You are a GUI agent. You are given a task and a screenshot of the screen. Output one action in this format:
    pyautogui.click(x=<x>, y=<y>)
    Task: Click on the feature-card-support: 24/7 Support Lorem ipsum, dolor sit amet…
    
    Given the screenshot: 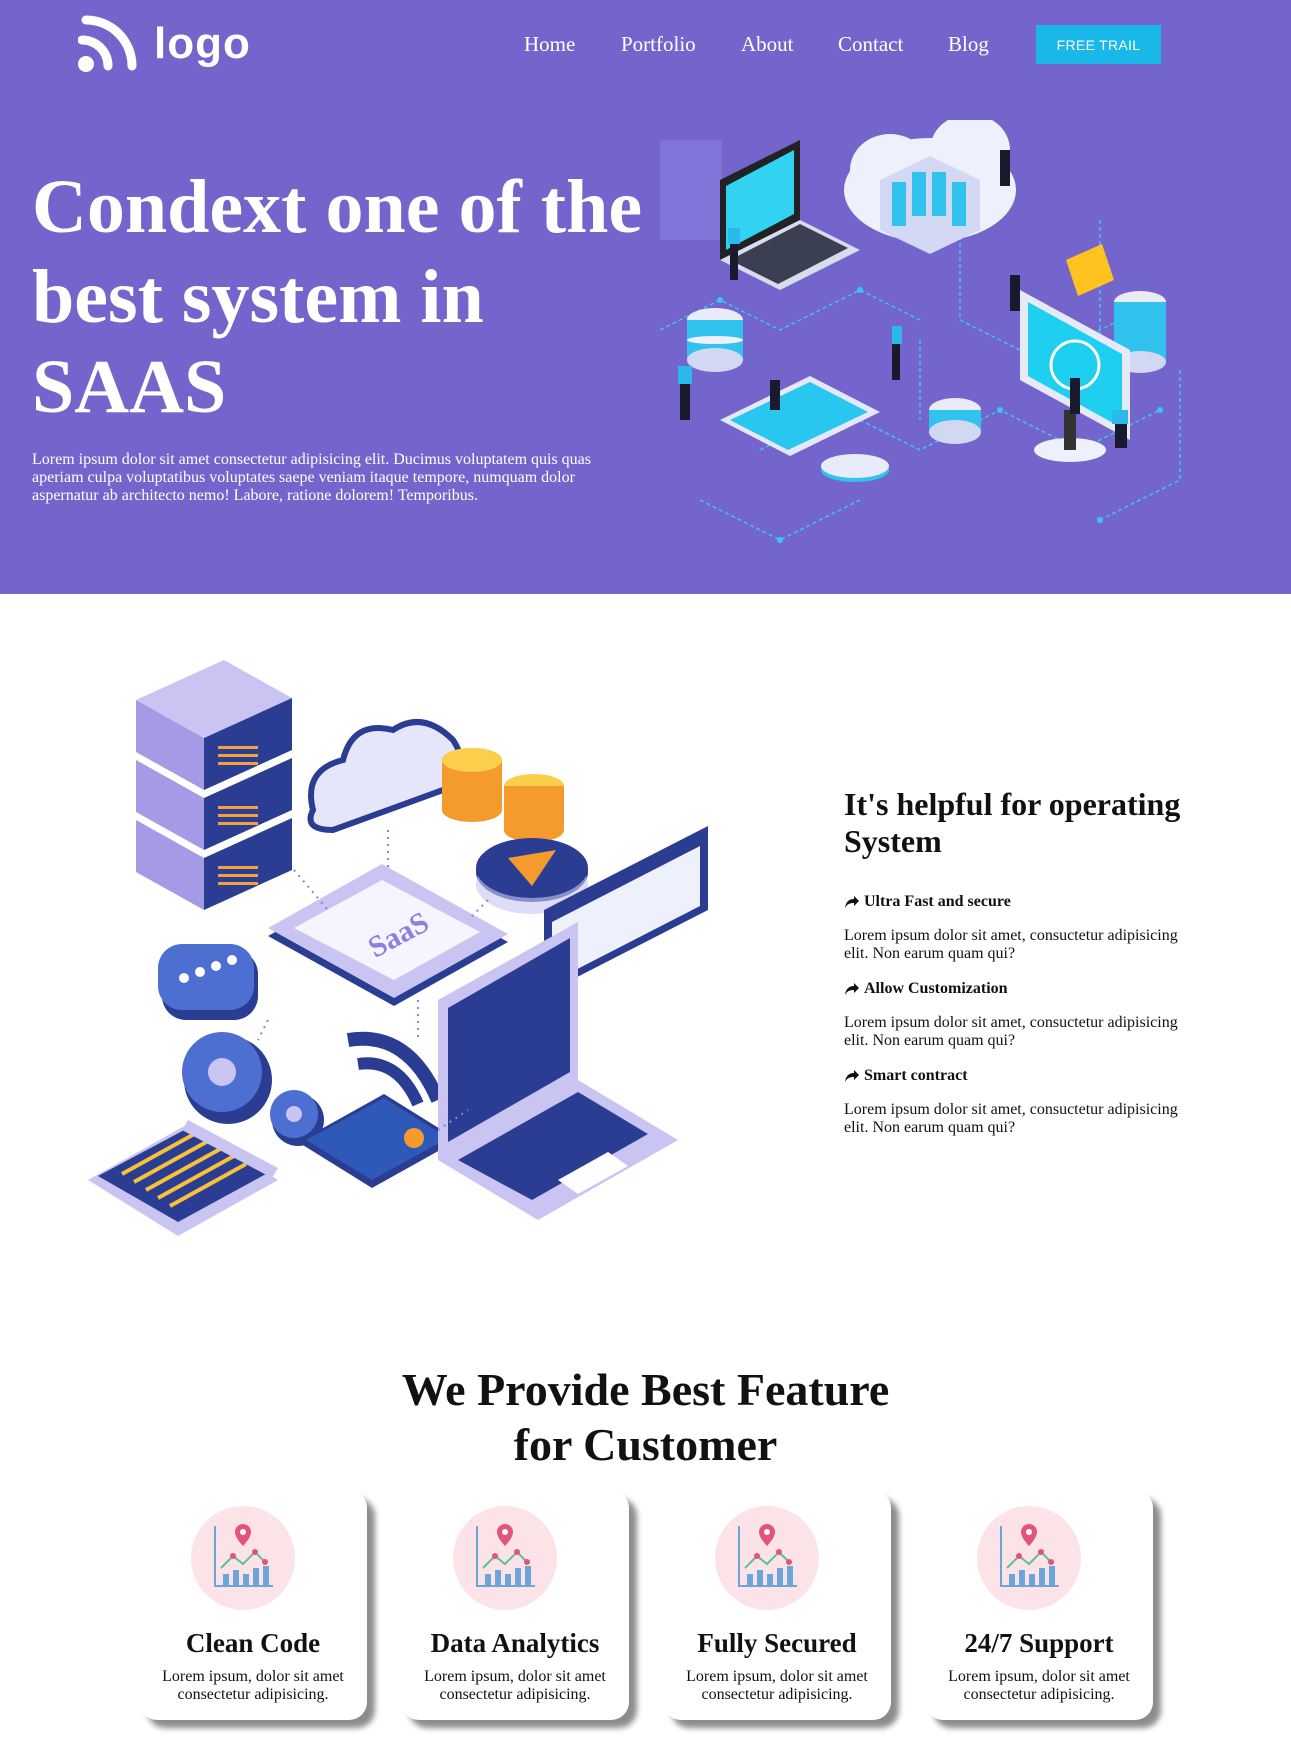 What is the action you would take?
    pyautogui.click(x=1039, y=1605)
    